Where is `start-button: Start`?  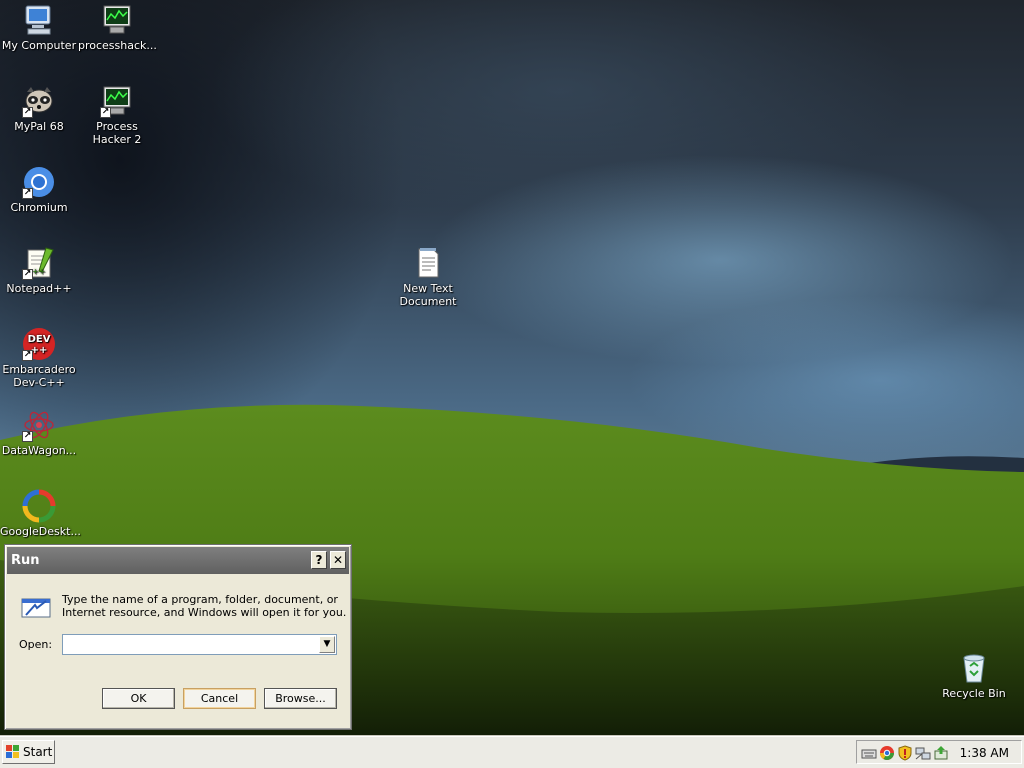 start-button: Start is located at coordinates (28, 752).